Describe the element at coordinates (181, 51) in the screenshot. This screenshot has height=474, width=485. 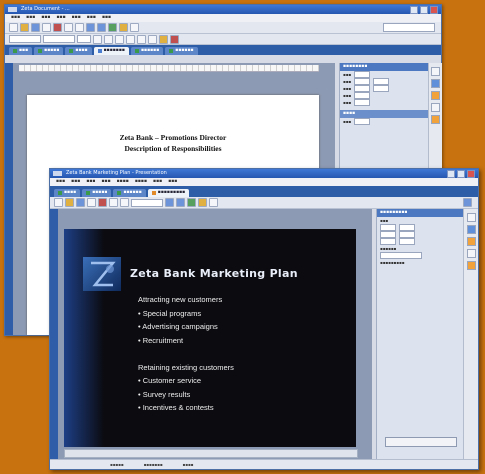
I see `tab-6: ▪▪▪▪▪▪` at that location.